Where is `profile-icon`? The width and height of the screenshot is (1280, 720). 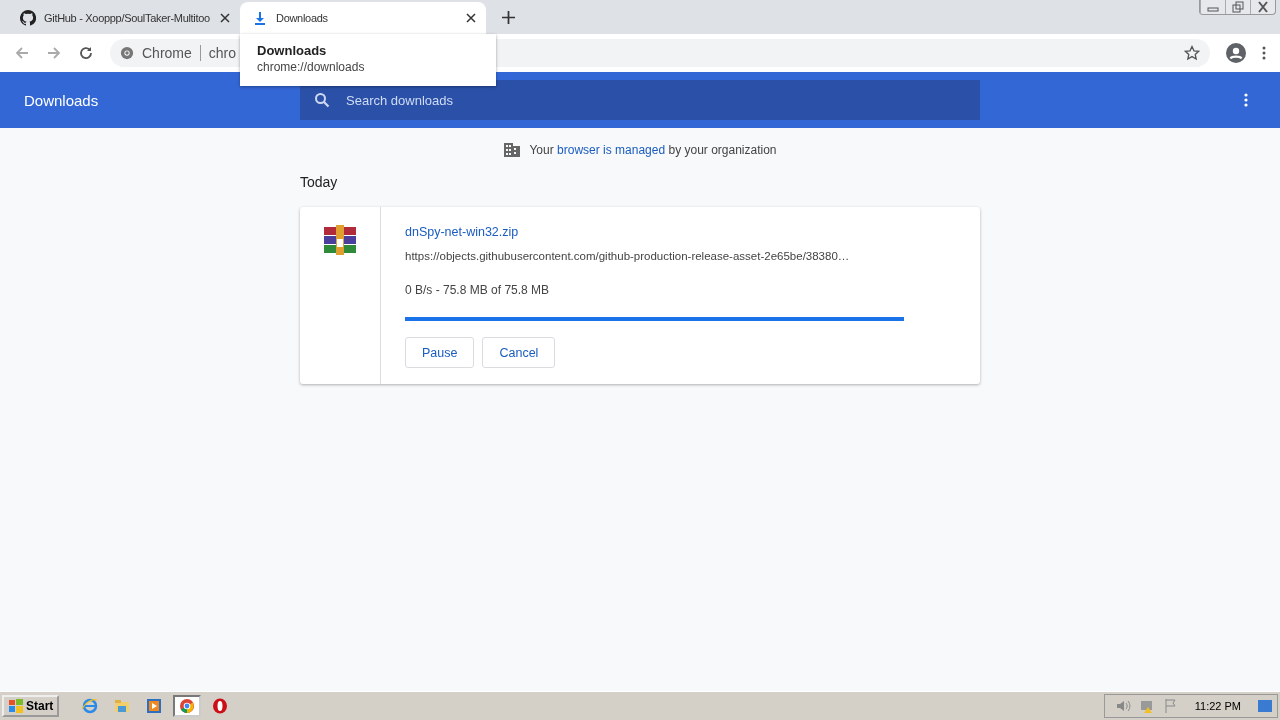 profile-icon is located at coordinates (1236, 53).